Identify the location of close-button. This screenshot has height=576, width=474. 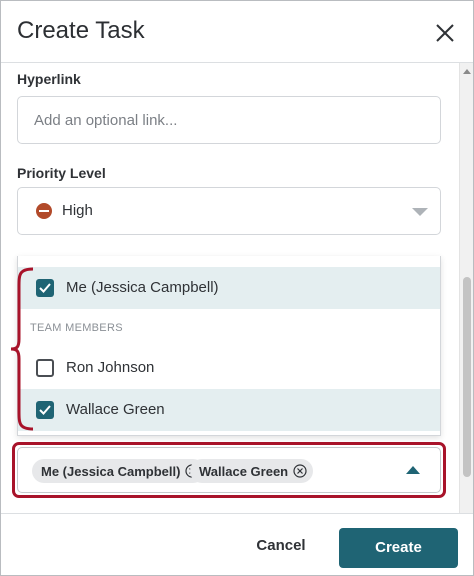
(445, 33).